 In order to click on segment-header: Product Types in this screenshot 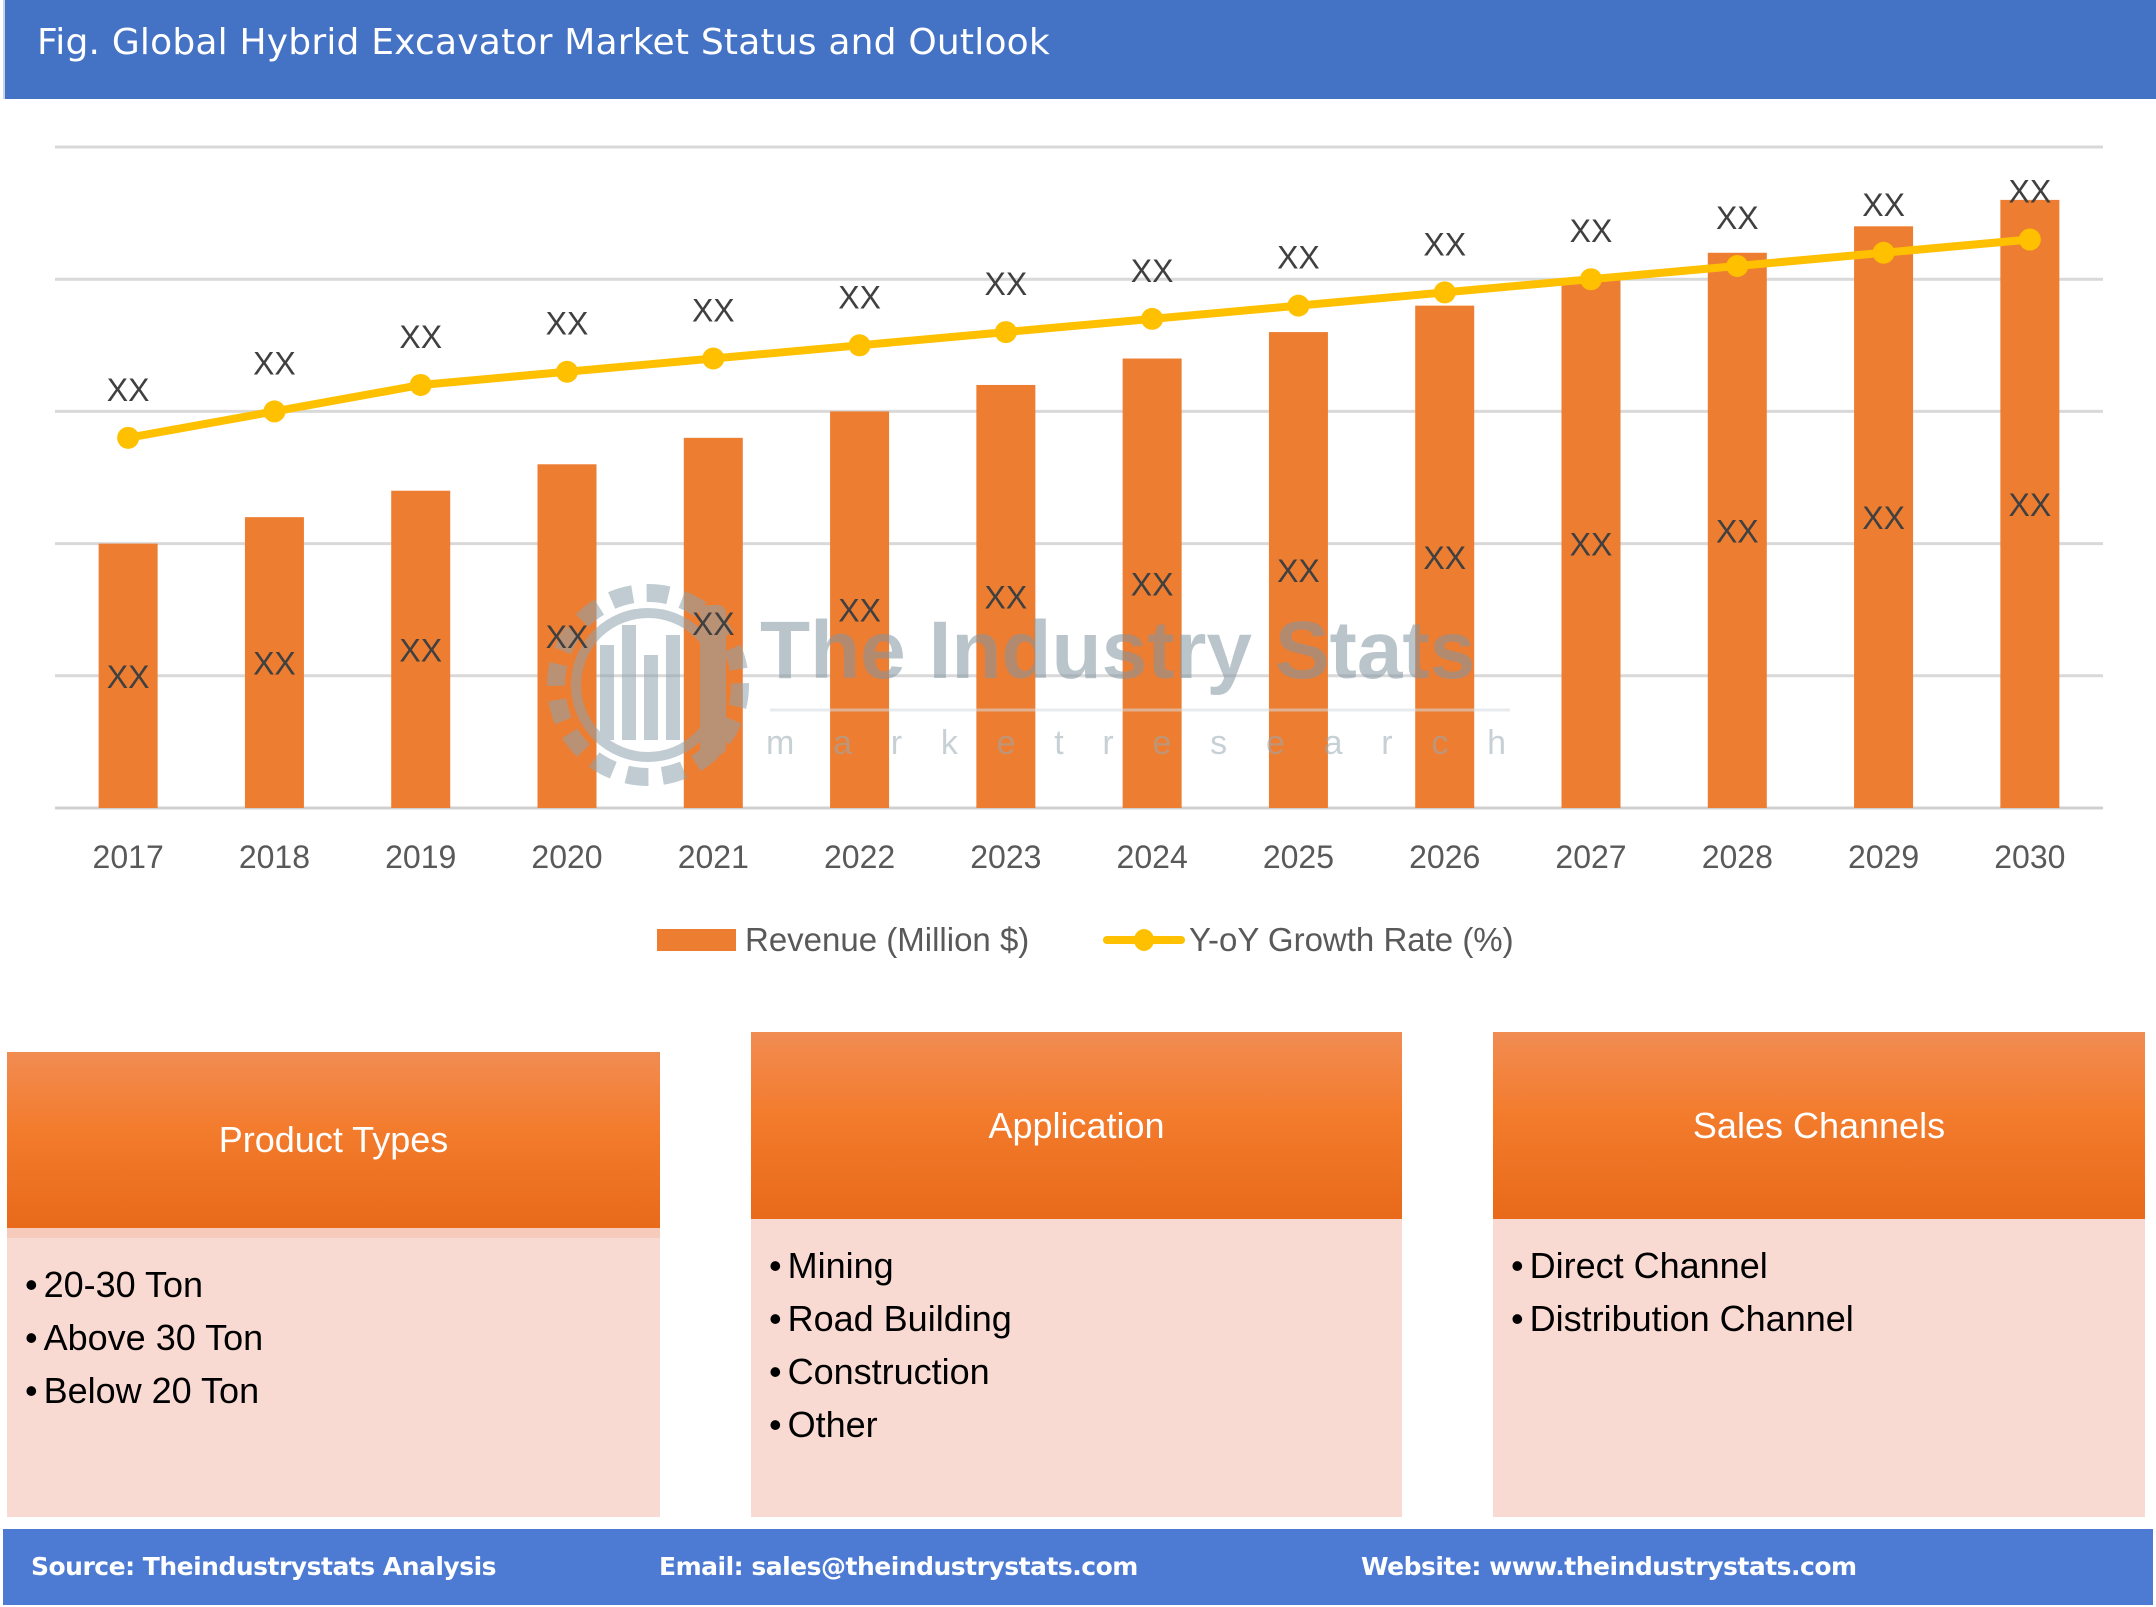, I will do `click(333, 1140)`.